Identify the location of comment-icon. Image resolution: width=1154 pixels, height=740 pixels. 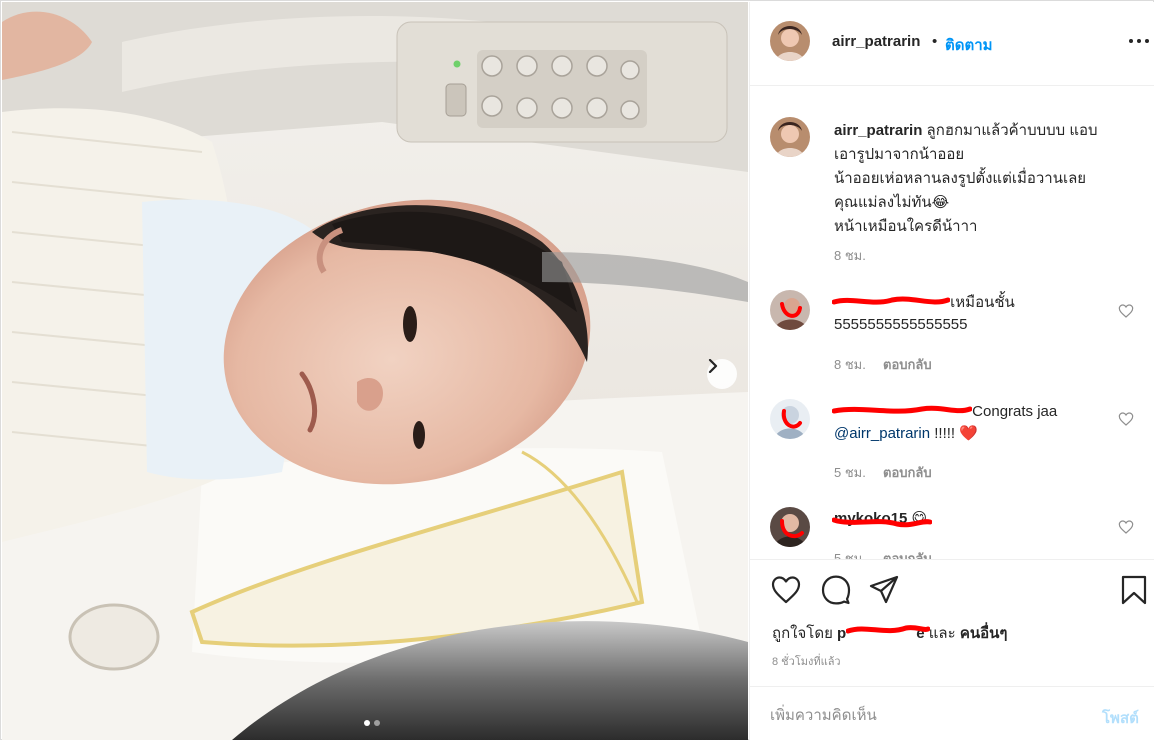
(836, 590).